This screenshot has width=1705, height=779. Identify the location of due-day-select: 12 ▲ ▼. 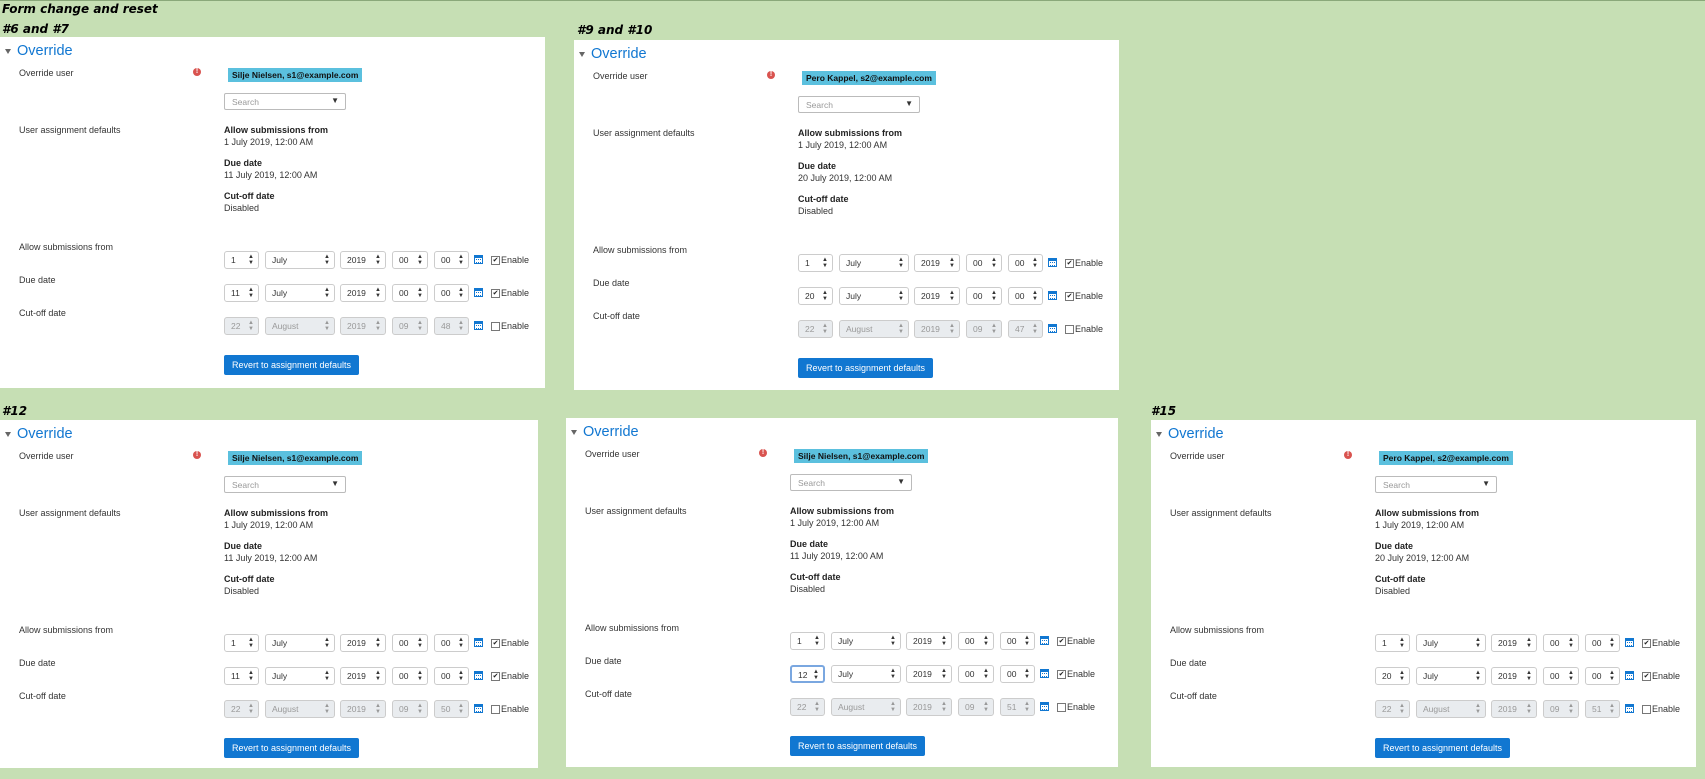
(807, 674).